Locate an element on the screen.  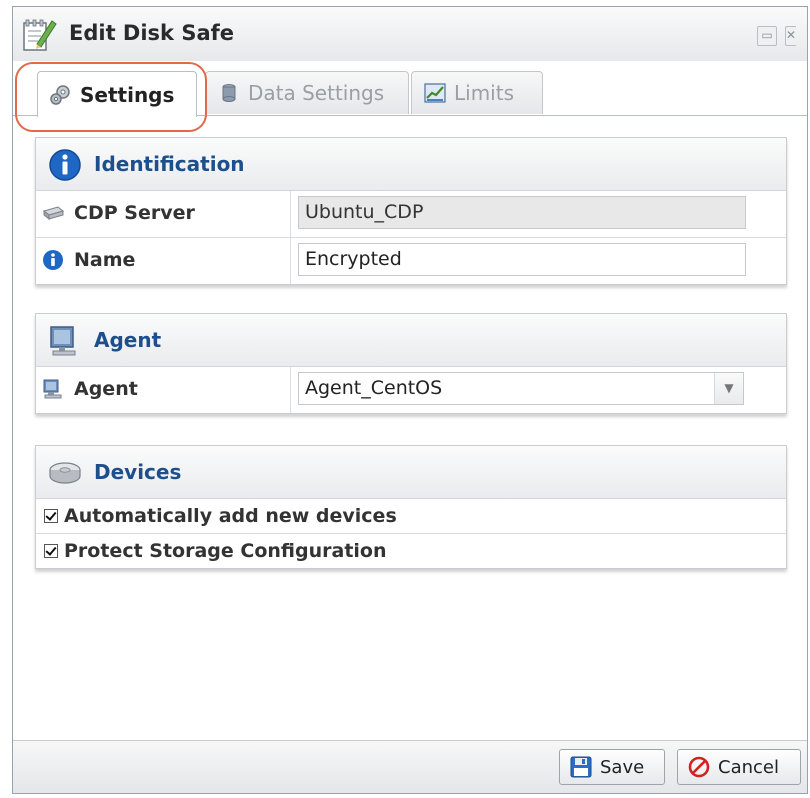
save-button: Save is located at coordinates (612, 767).